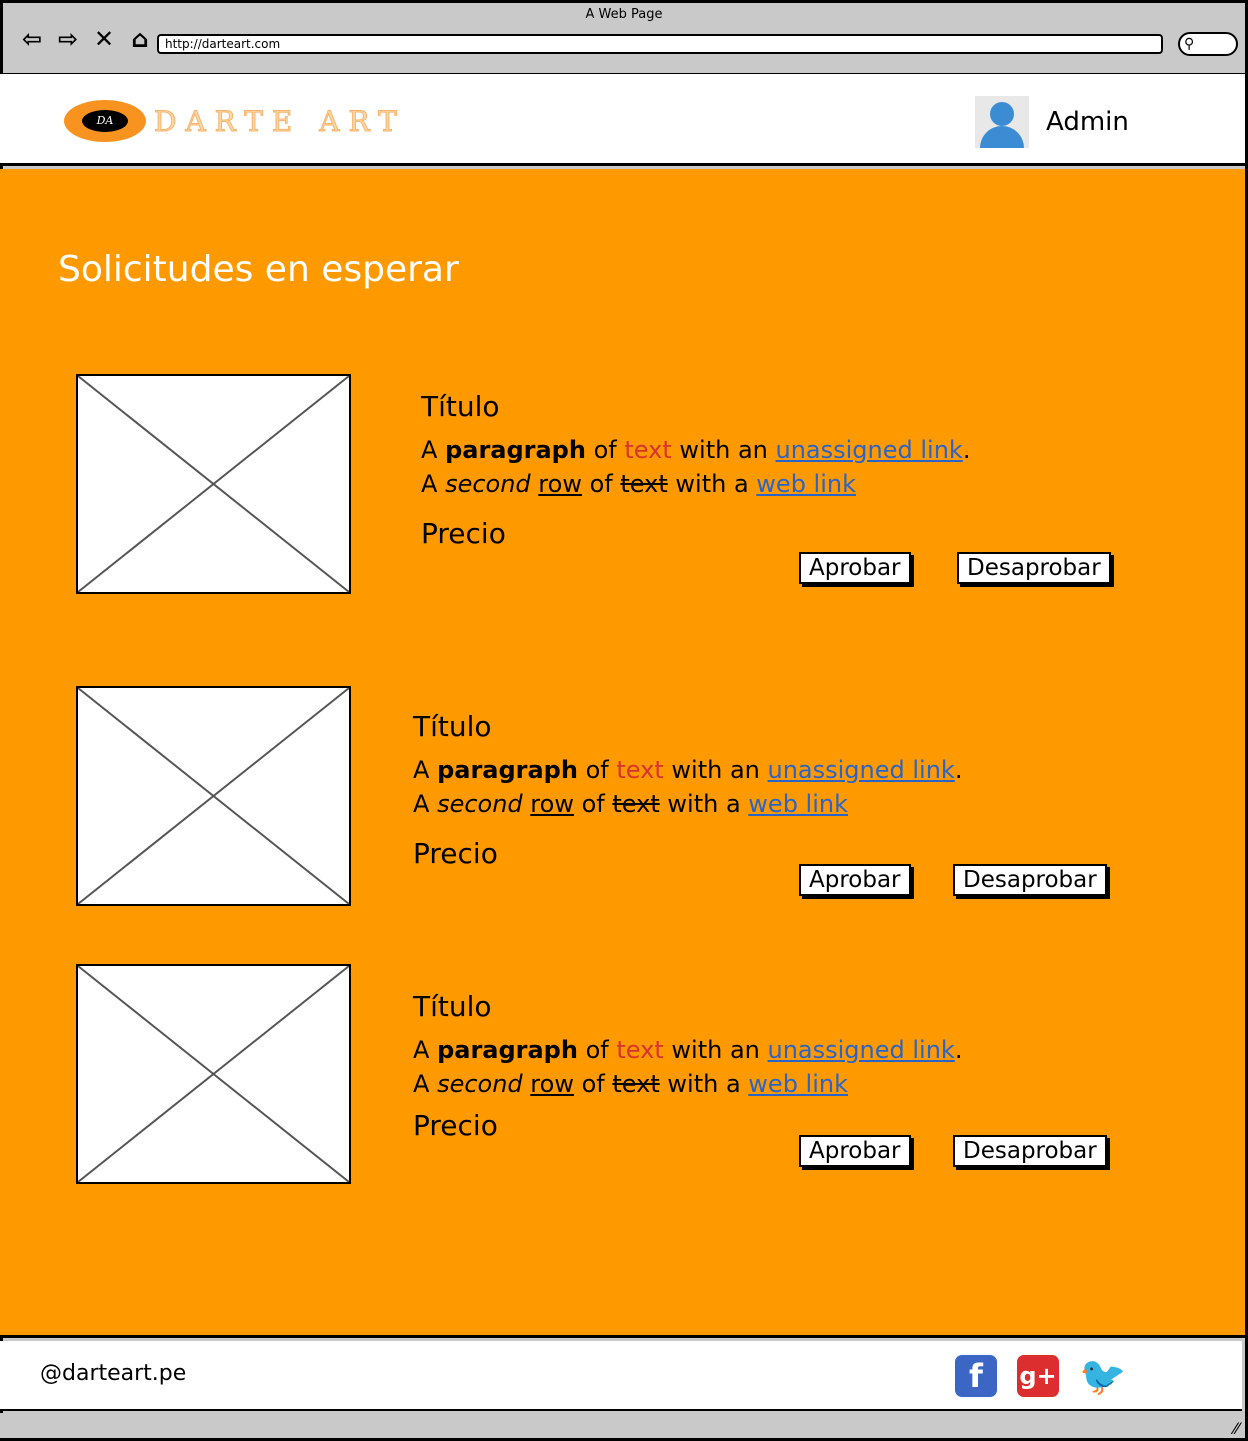  Describe the element at coordinates (1208, 44) in the screenshot. I see `browser-search: ⚲` at that location.